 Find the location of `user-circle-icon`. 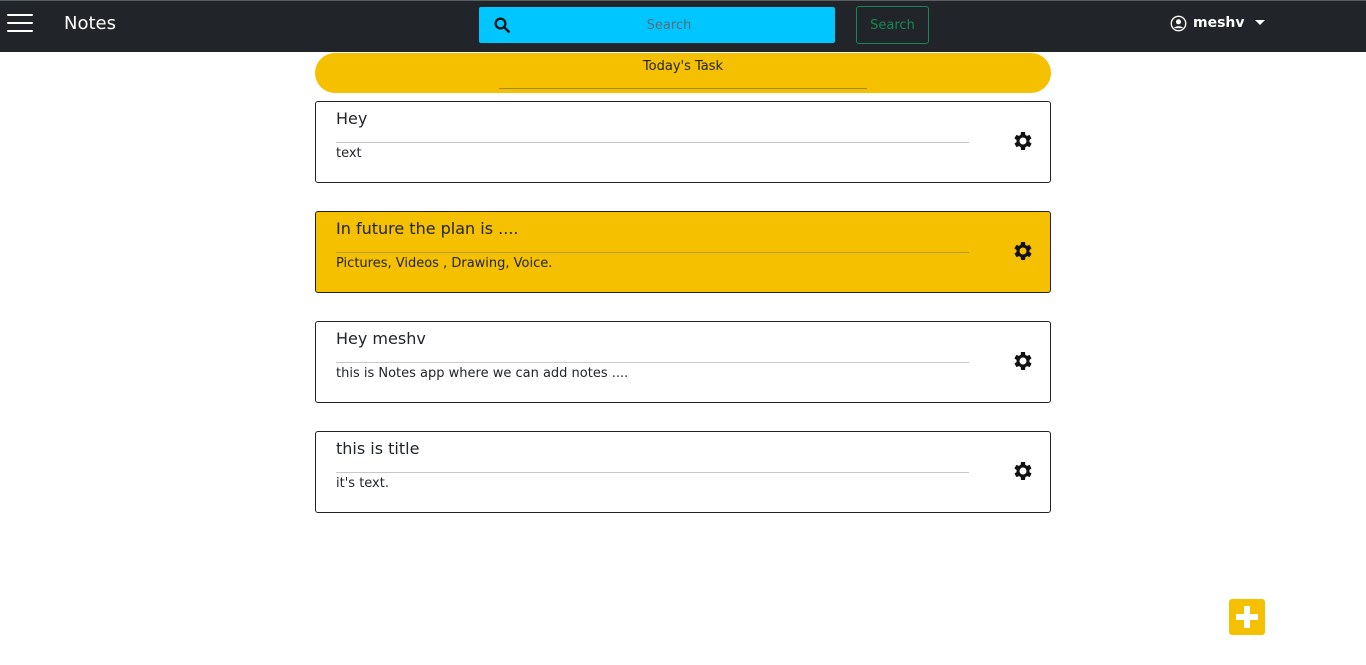

user-circle-icon is located at coordinates (1178, 23).